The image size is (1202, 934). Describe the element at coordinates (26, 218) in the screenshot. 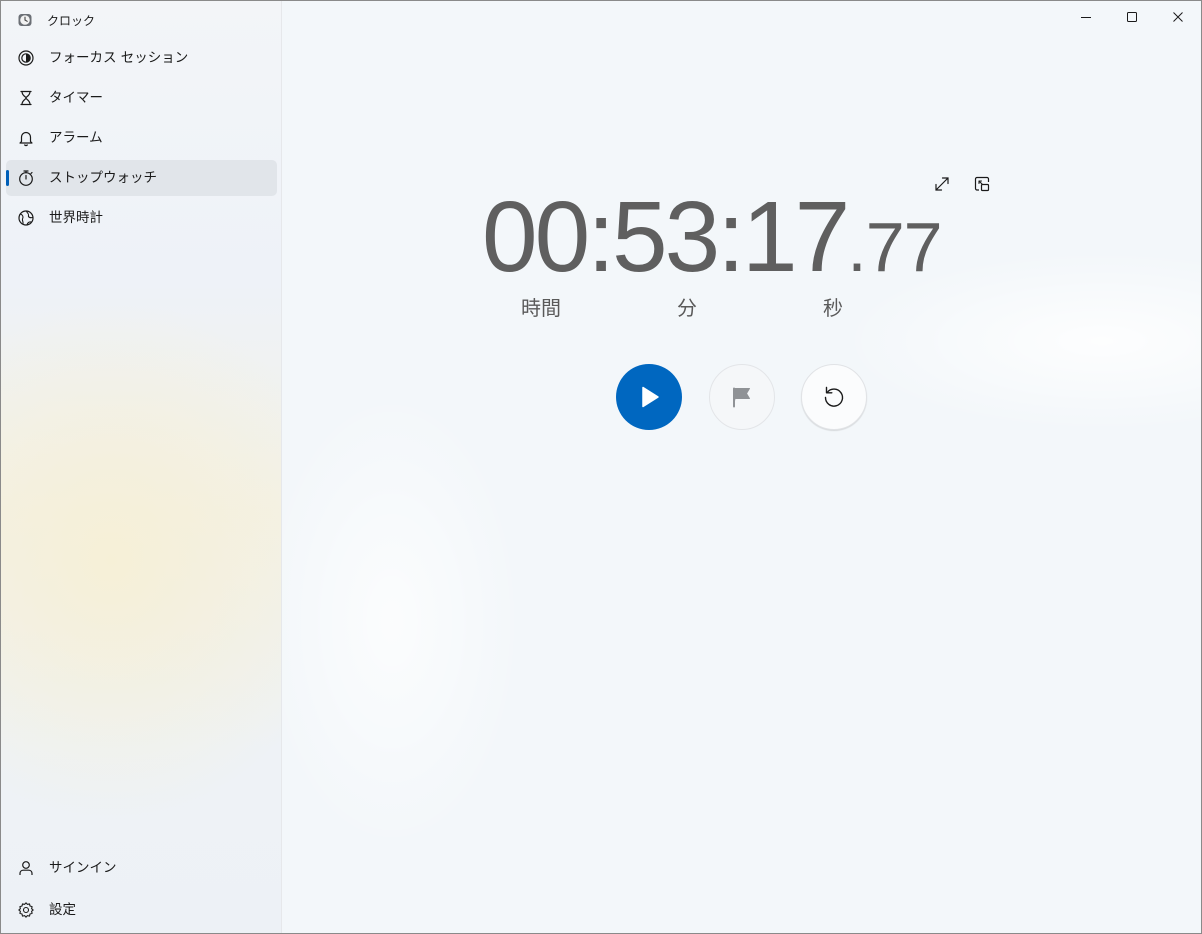

I see `globe-icon` at that location.